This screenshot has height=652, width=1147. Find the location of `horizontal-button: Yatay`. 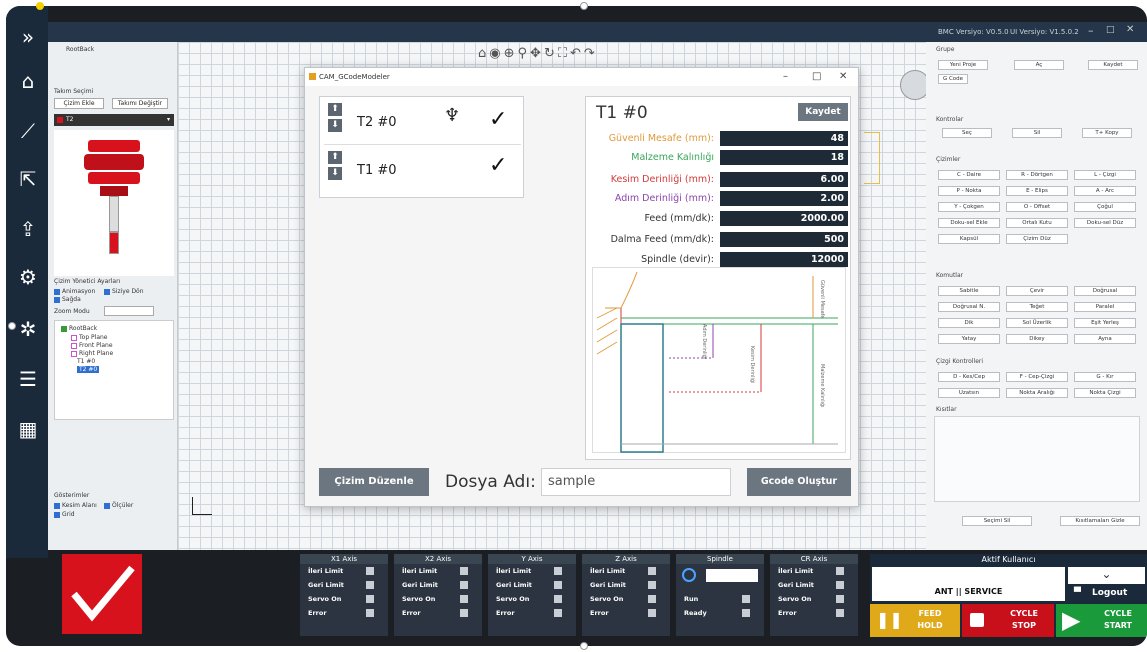

horizontal-button: Yatay is located at coordinates (969, 339).